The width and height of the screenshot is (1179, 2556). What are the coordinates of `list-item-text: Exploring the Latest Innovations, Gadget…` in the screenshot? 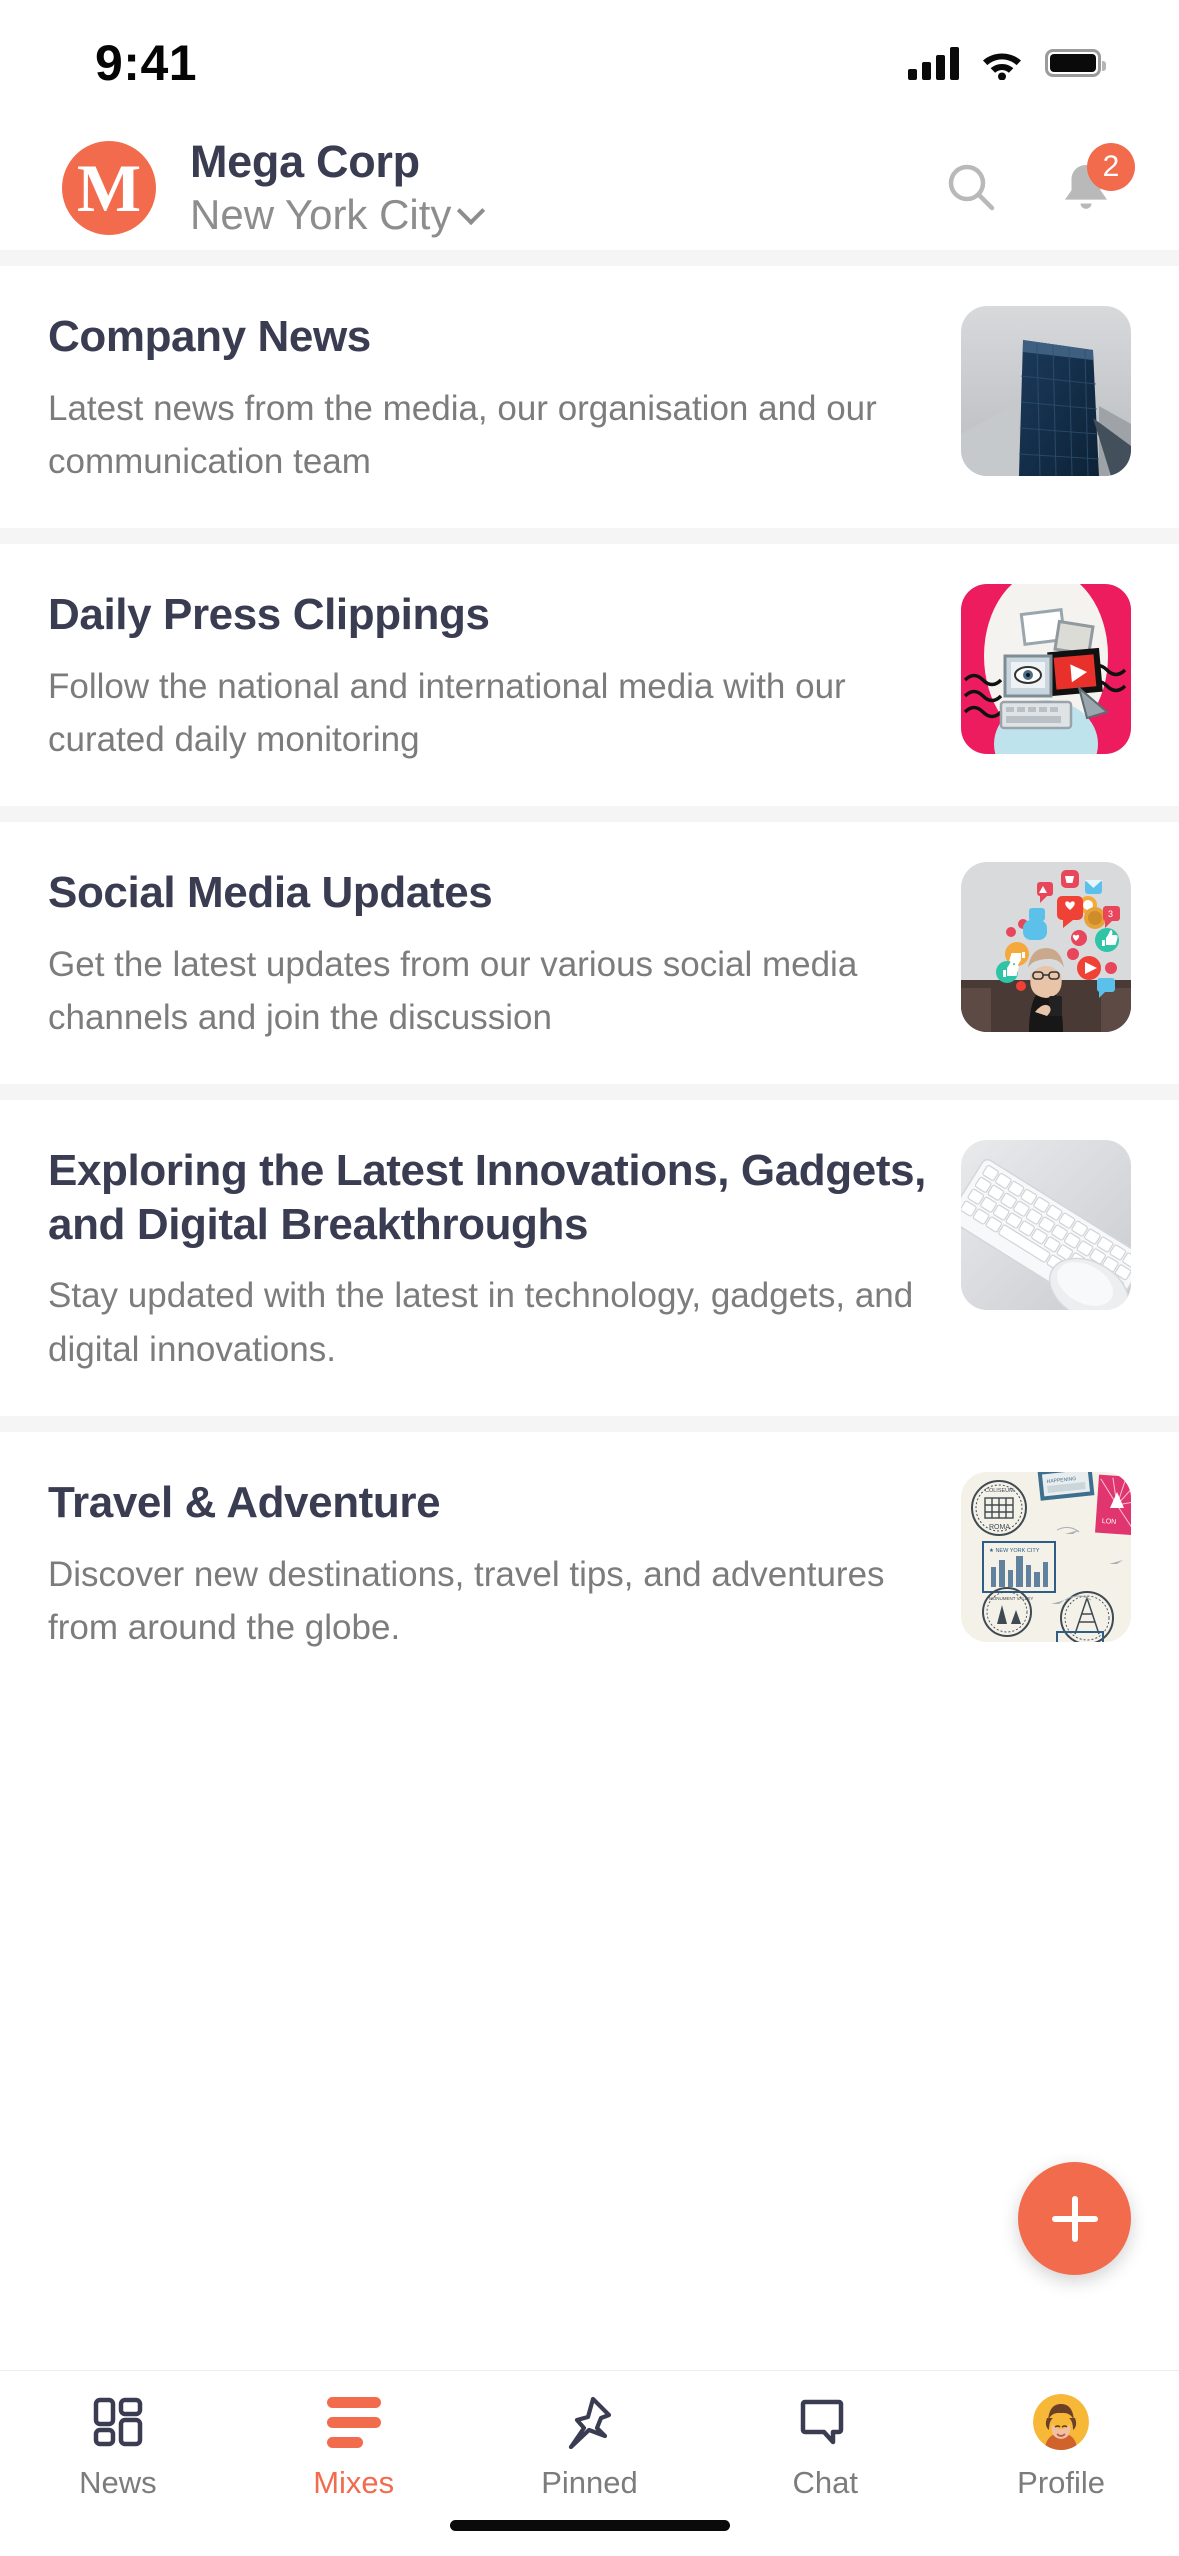 It's located at (494, 1258).